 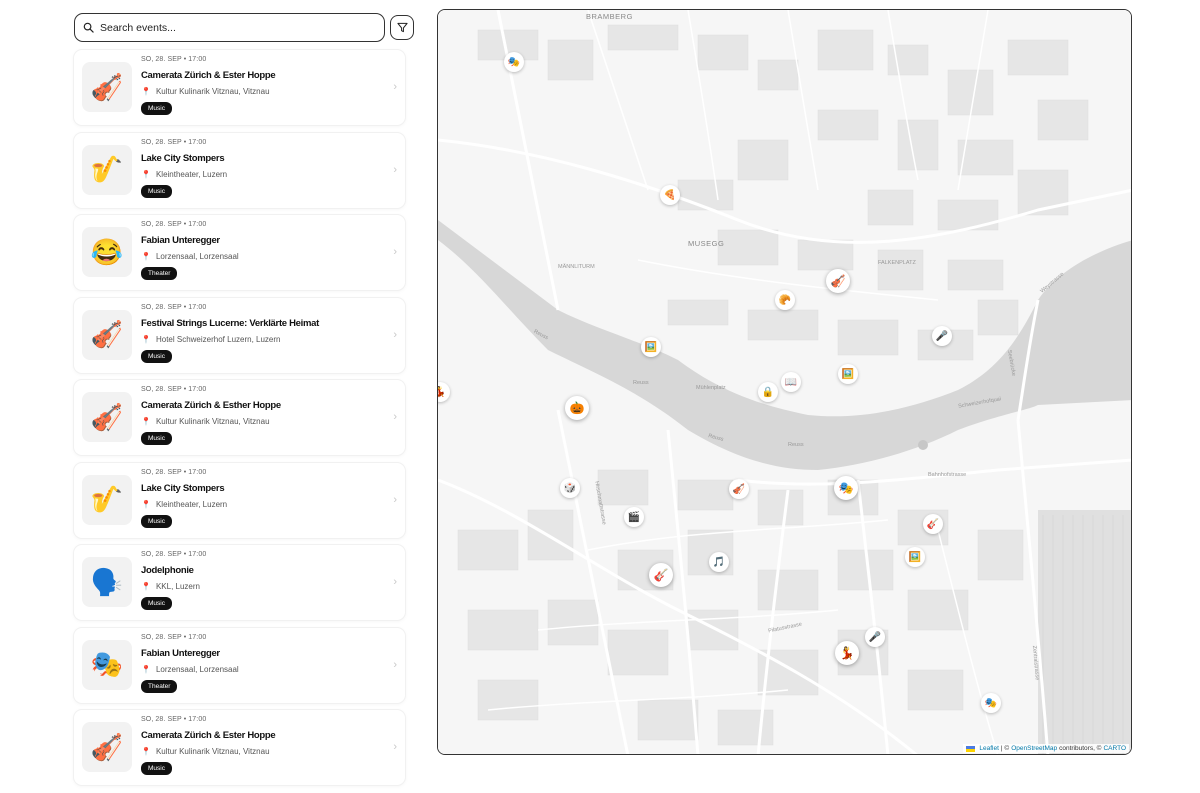 What do you see at coordinates (107, 499) in the screenshot?
I see `event-thumbnail: 🎷` at bounding box center [107, 499].